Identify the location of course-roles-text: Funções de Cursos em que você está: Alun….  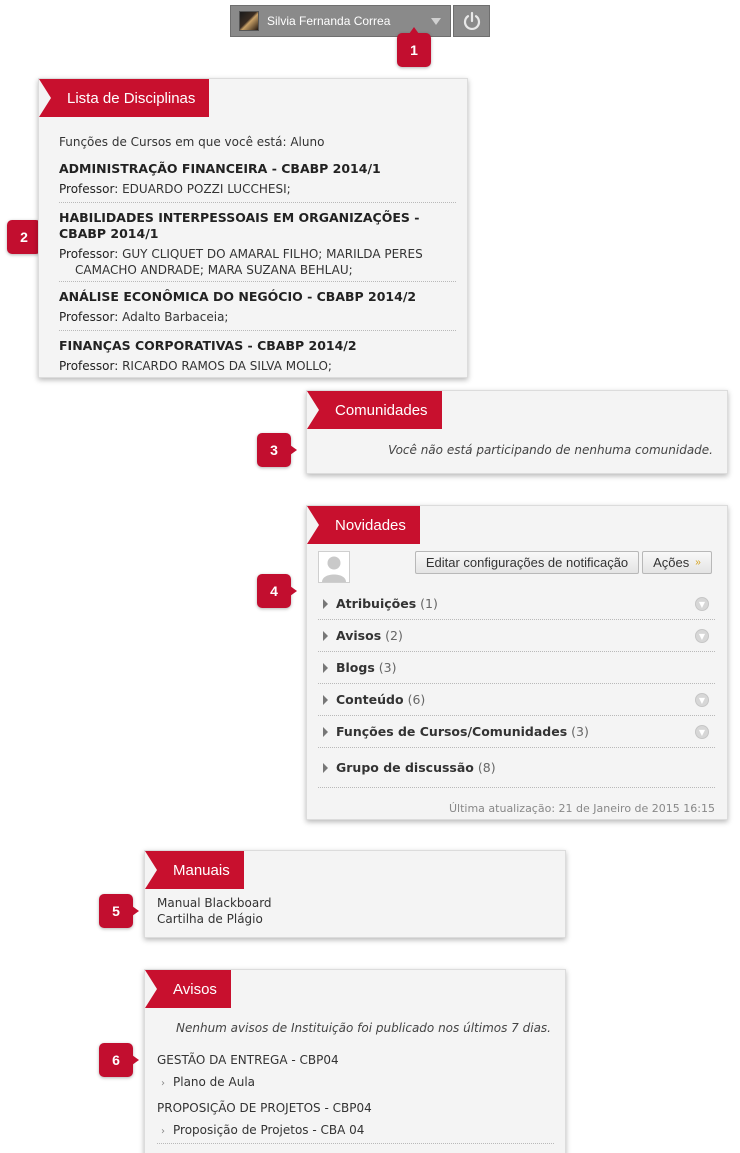
(192, 142).